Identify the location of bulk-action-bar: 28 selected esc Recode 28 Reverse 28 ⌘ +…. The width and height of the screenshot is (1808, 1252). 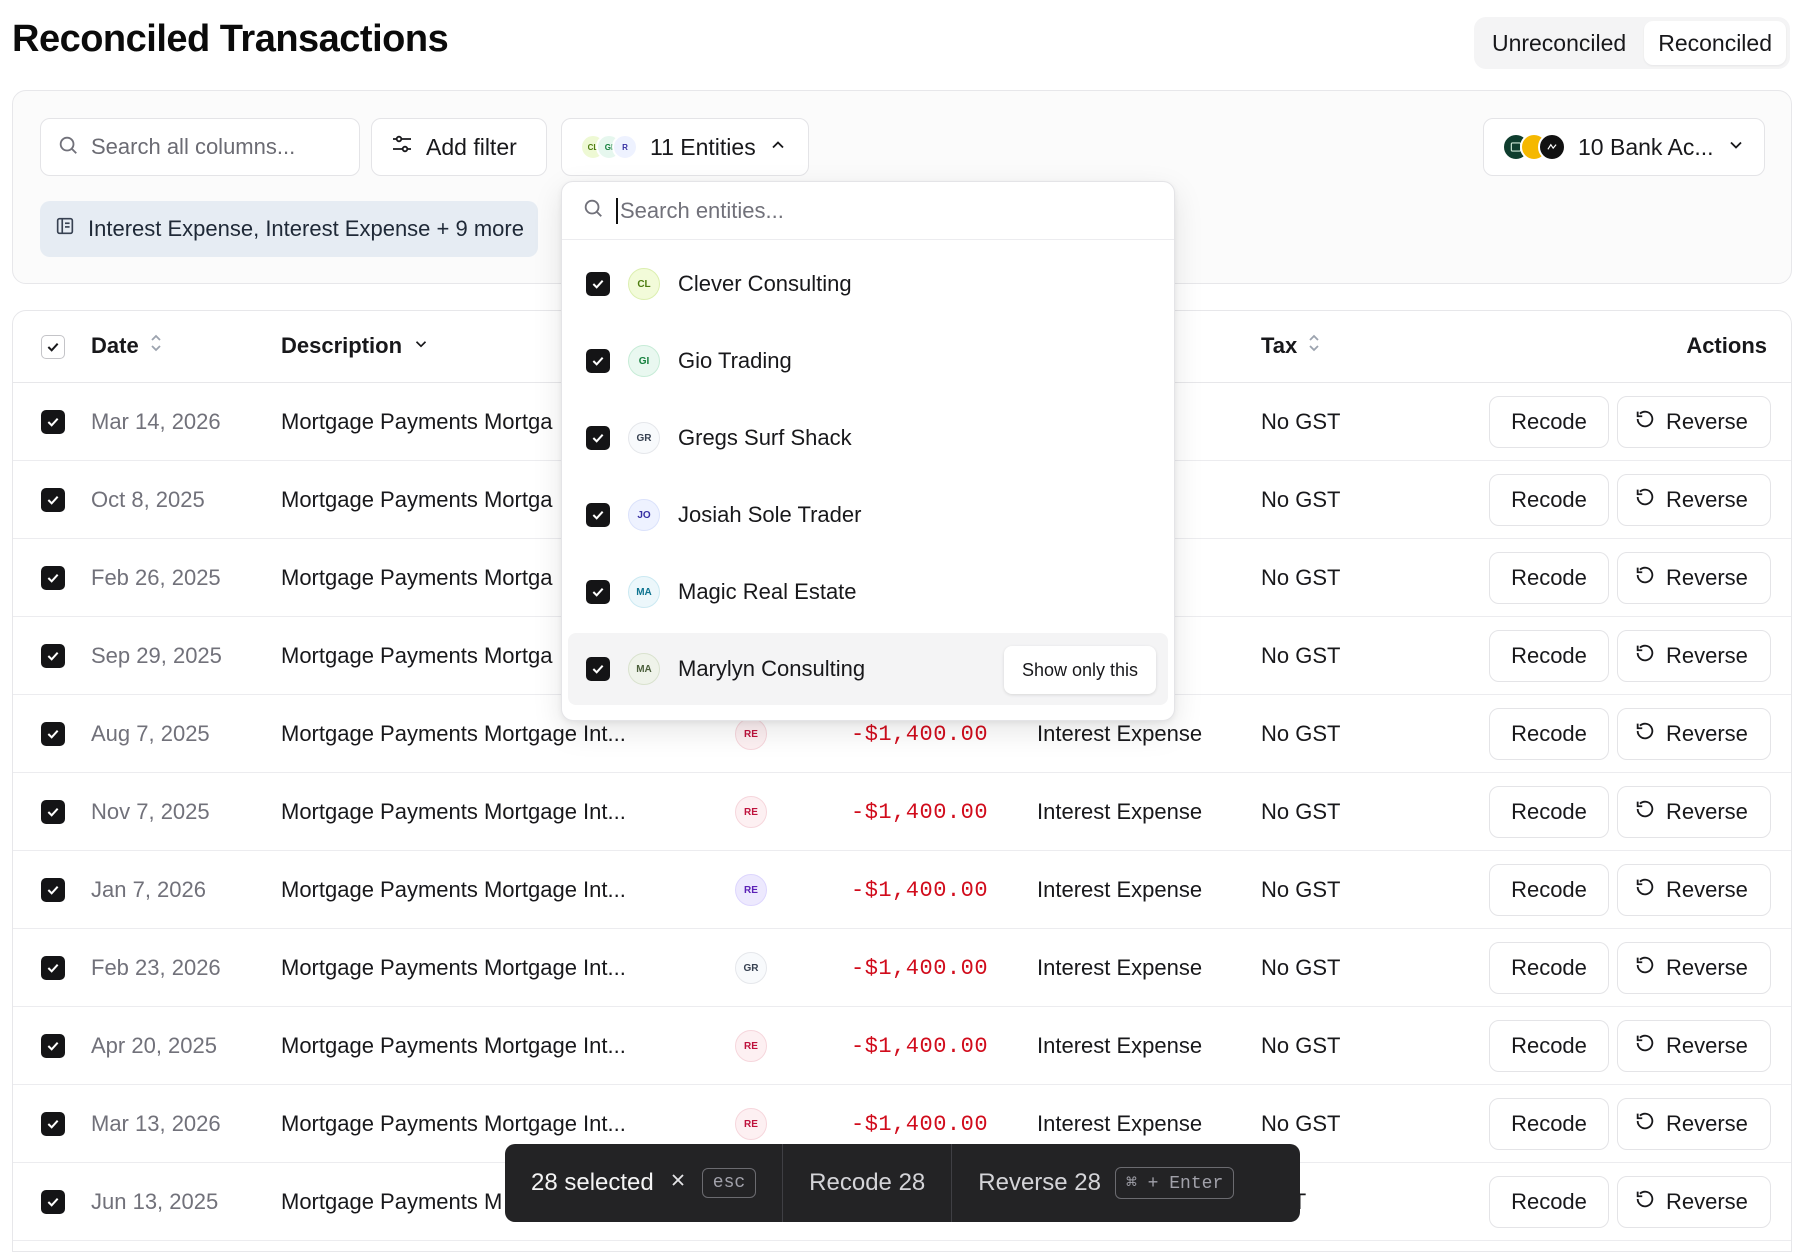
(902, 1183).